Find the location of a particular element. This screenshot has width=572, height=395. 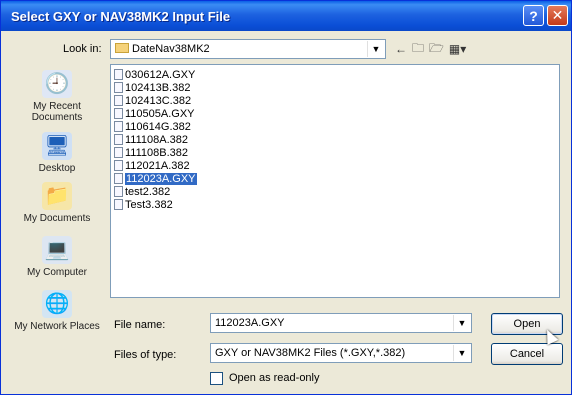

place-label: My Recent Documents is located at coordinates (57, 112).